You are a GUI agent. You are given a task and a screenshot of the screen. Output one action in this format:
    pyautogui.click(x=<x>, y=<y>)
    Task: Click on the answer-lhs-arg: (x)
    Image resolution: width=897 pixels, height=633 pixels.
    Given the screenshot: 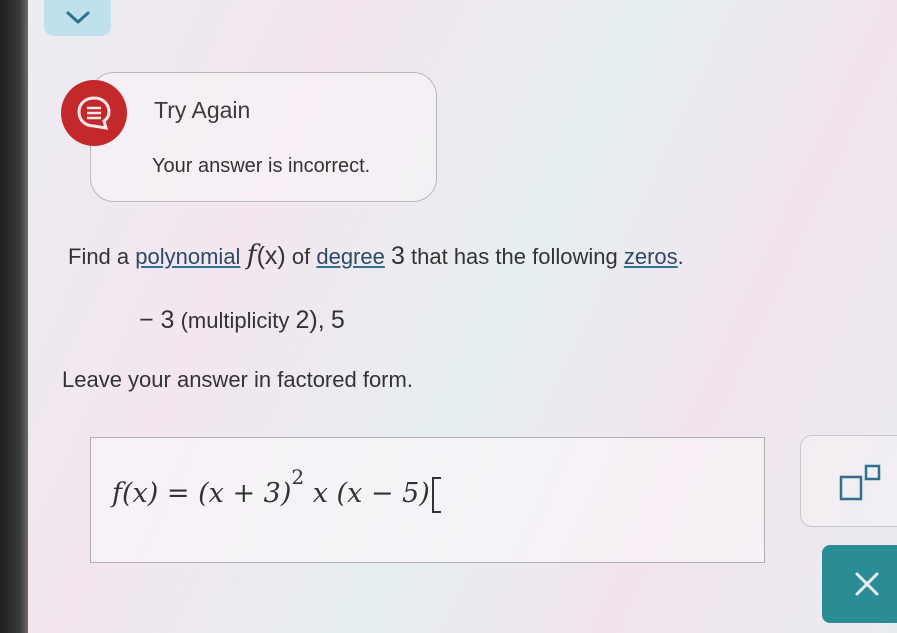 What is the action you would take?
    pyautogui.click(x=140, y=493)
    